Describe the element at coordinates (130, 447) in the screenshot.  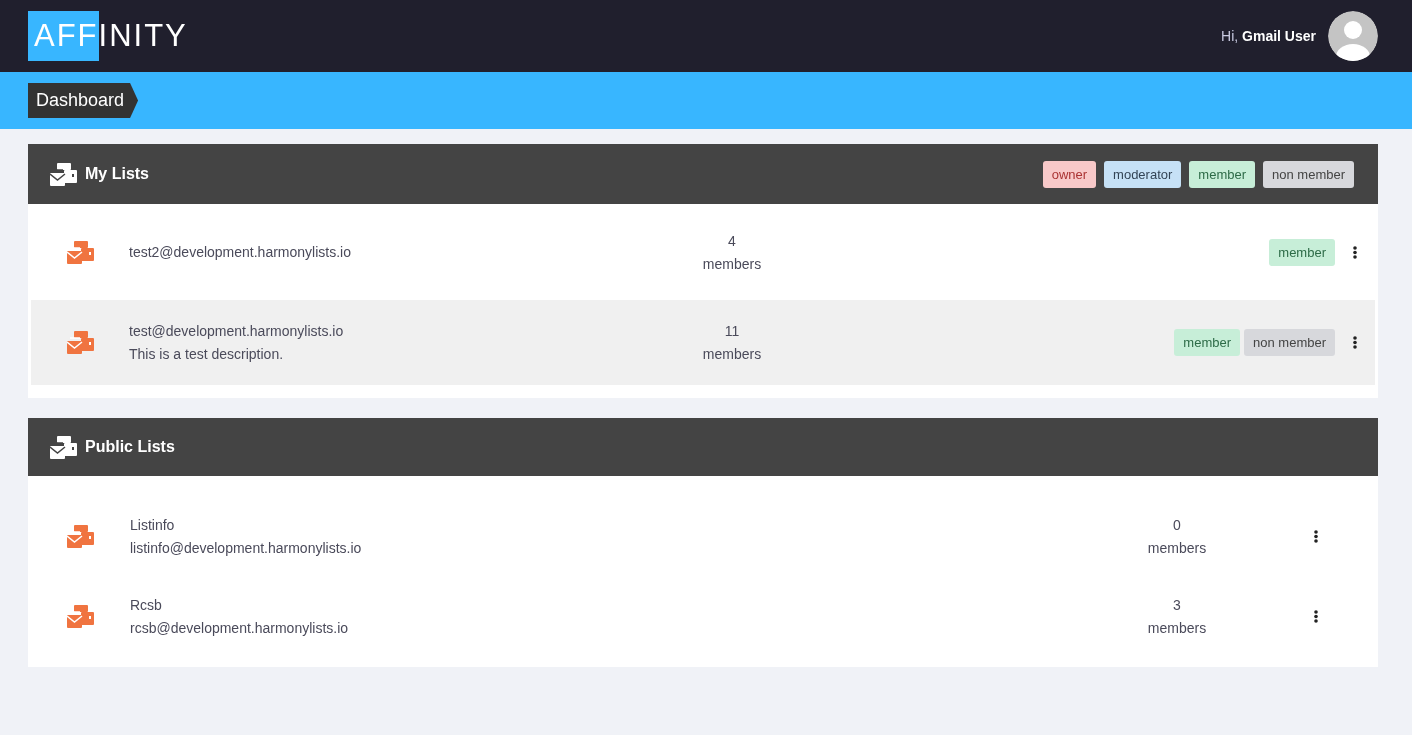
I see `card-title: Public Lists` at that location.